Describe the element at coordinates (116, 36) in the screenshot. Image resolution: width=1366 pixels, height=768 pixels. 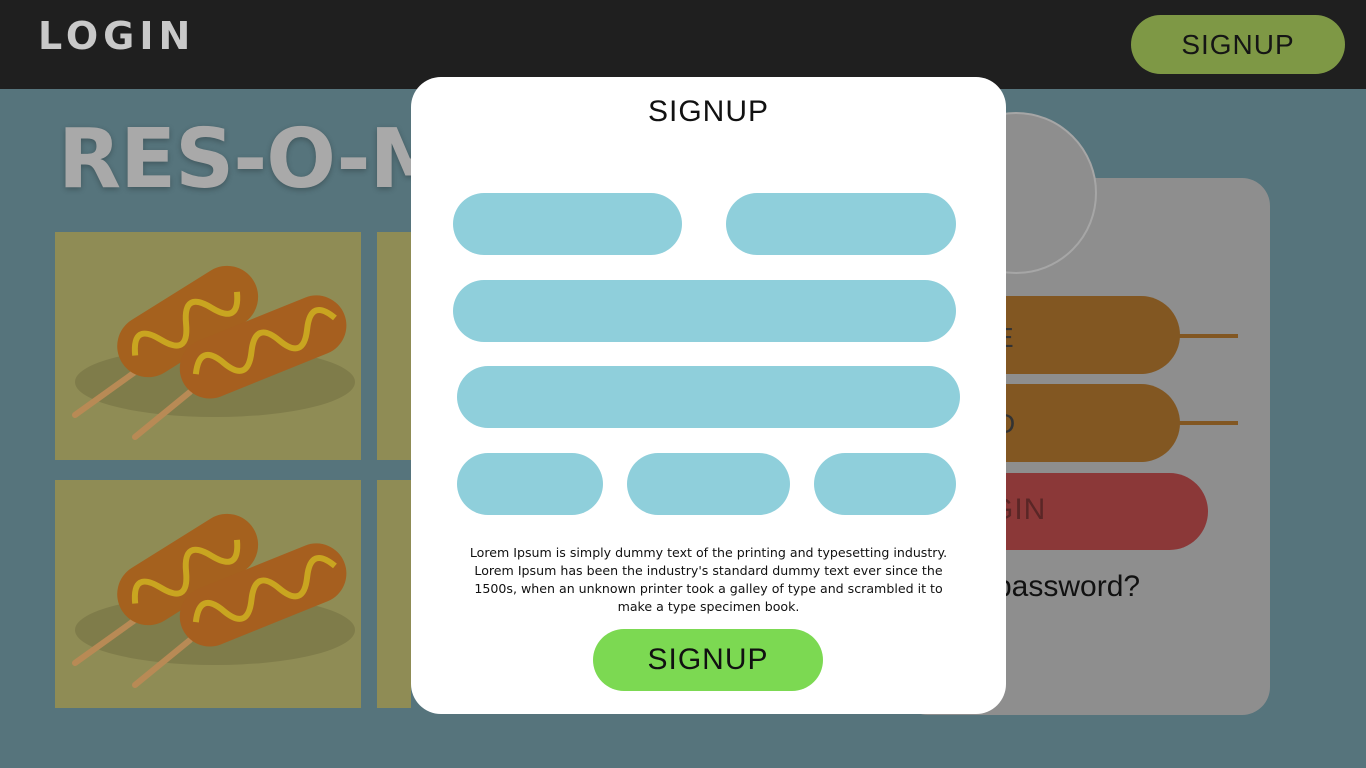
I see `login-tab-label: LOGIN` at that location.